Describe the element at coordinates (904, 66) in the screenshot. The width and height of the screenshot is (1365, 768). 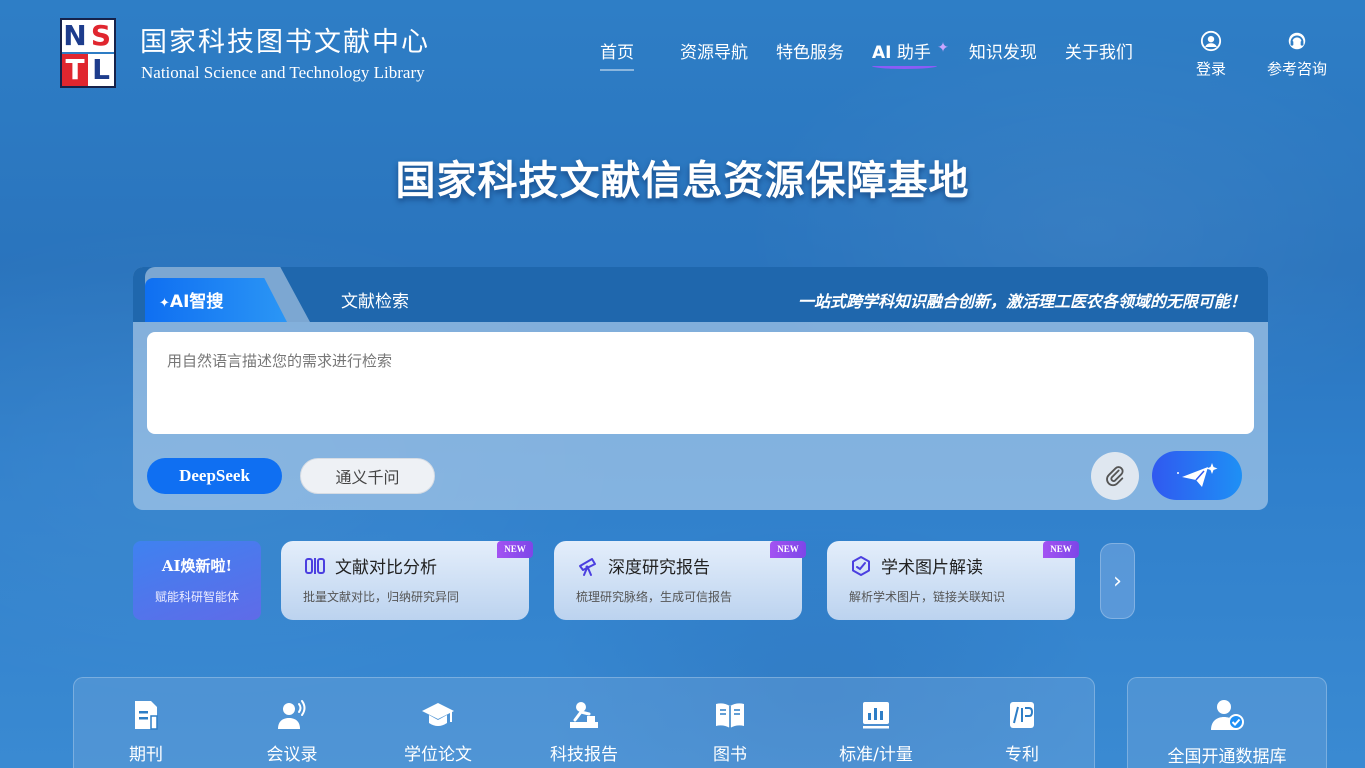
I see `underline-swoosh` at that location.